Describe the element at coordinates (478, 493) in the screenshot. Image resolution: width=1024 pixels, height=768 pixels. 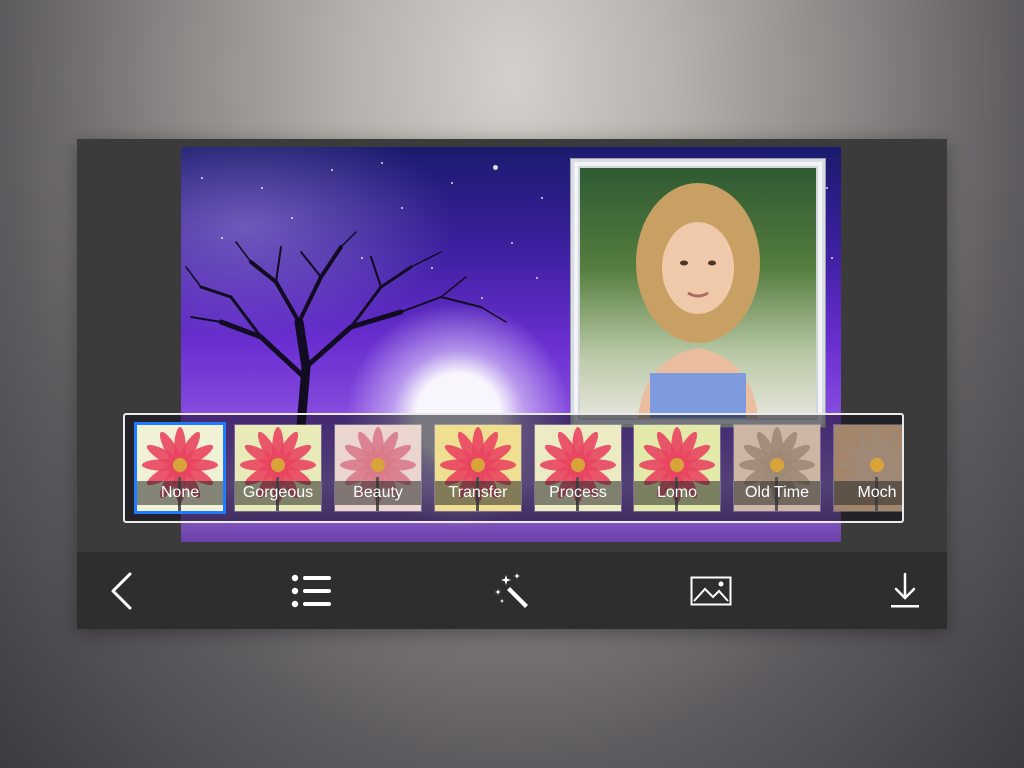
I see `filter-label: Transfer` at that location.